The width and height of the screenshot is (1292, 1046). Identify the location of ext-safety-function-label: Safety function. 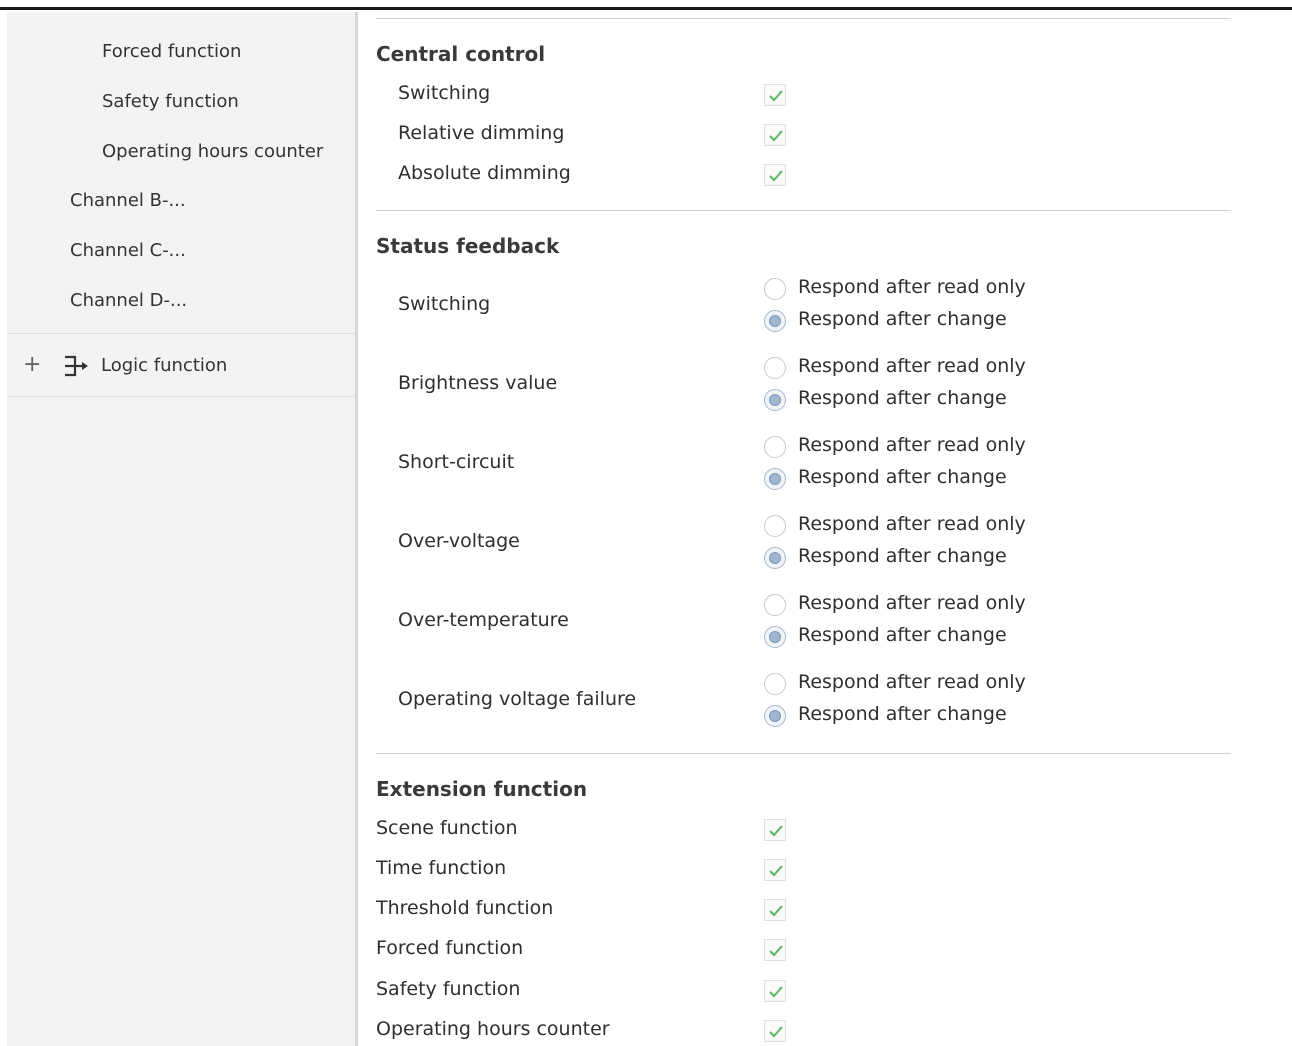
(448, 989).